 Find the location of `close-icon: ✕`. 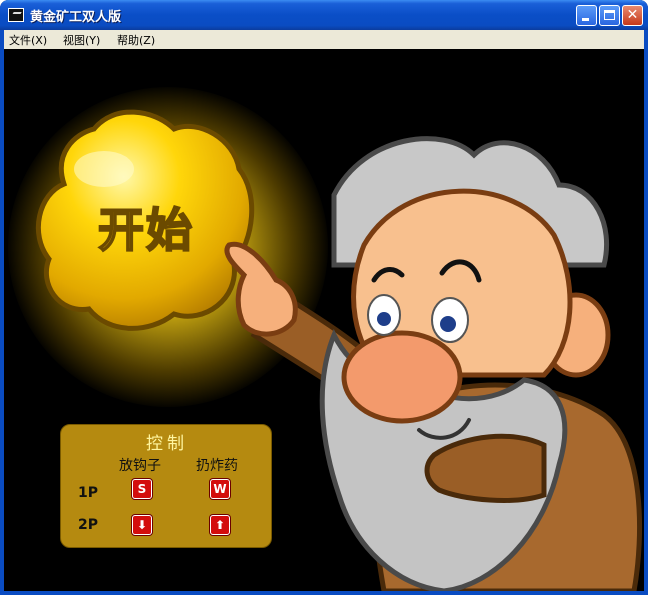

close-icon: ✕ is located at coordinates (632, 15).